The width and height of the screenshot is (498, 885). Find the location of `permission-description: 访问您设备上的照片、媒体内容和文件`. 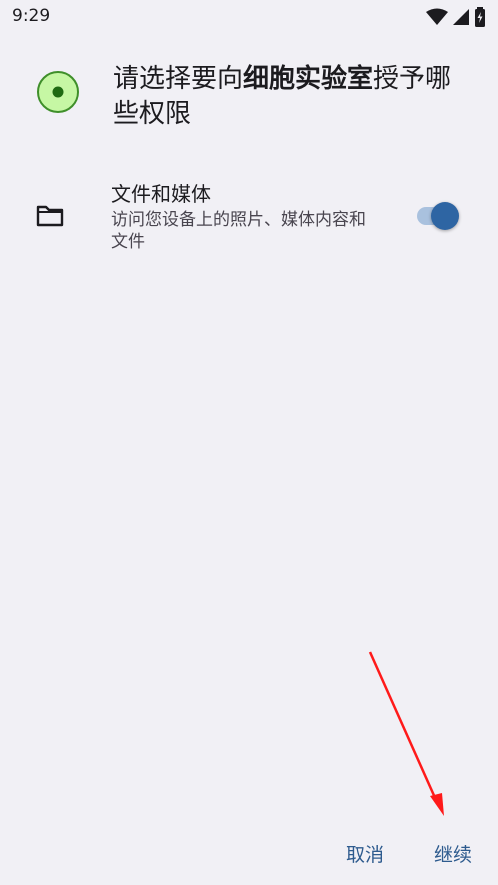

permission-description: 访问您设备上的照片、媒体内容和文件 is located at coordinates (238, 231).